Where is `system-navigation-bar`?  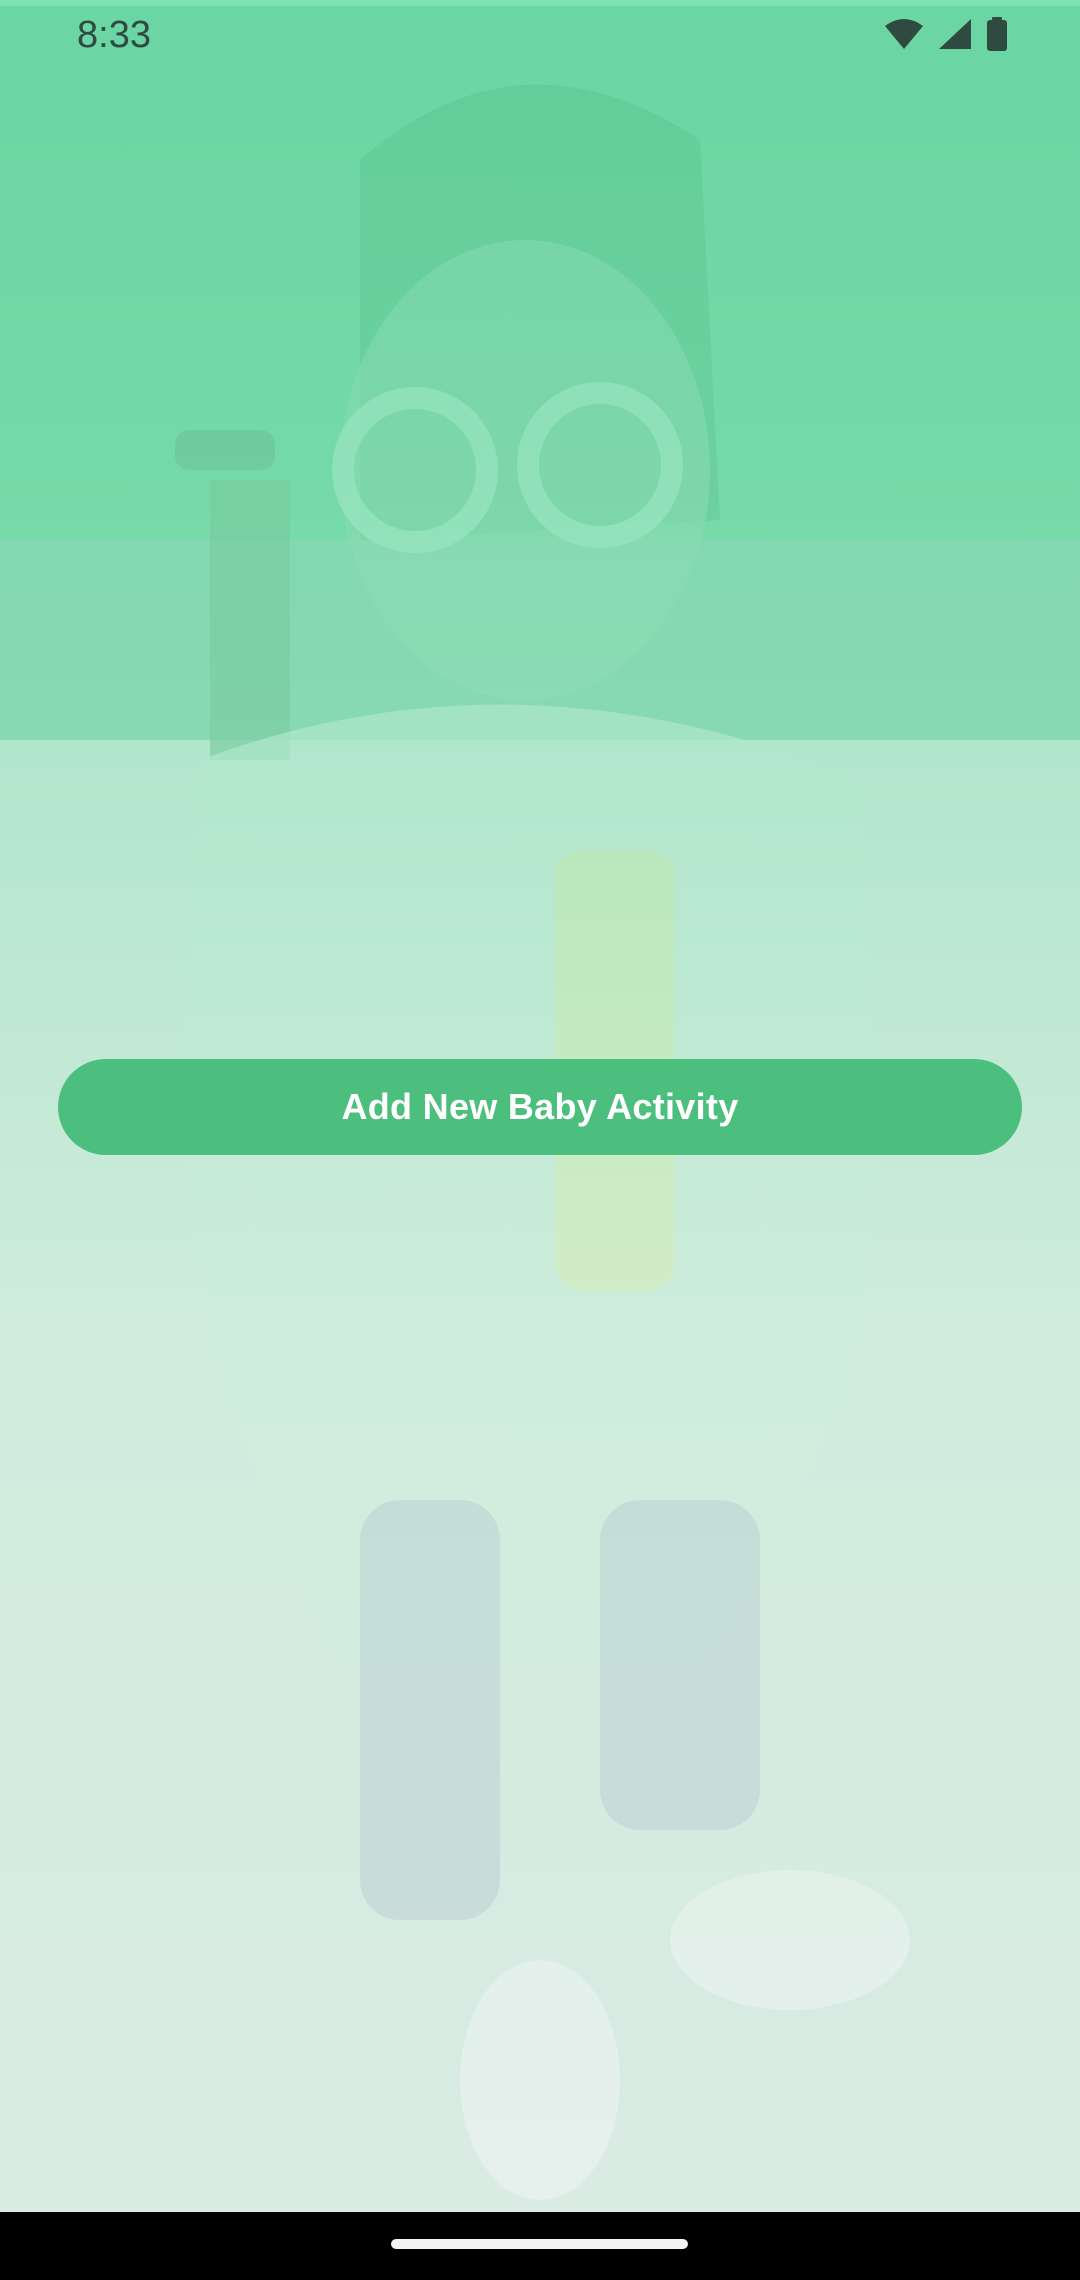
system-navigation-bar is located at coordinates (540, 2246).